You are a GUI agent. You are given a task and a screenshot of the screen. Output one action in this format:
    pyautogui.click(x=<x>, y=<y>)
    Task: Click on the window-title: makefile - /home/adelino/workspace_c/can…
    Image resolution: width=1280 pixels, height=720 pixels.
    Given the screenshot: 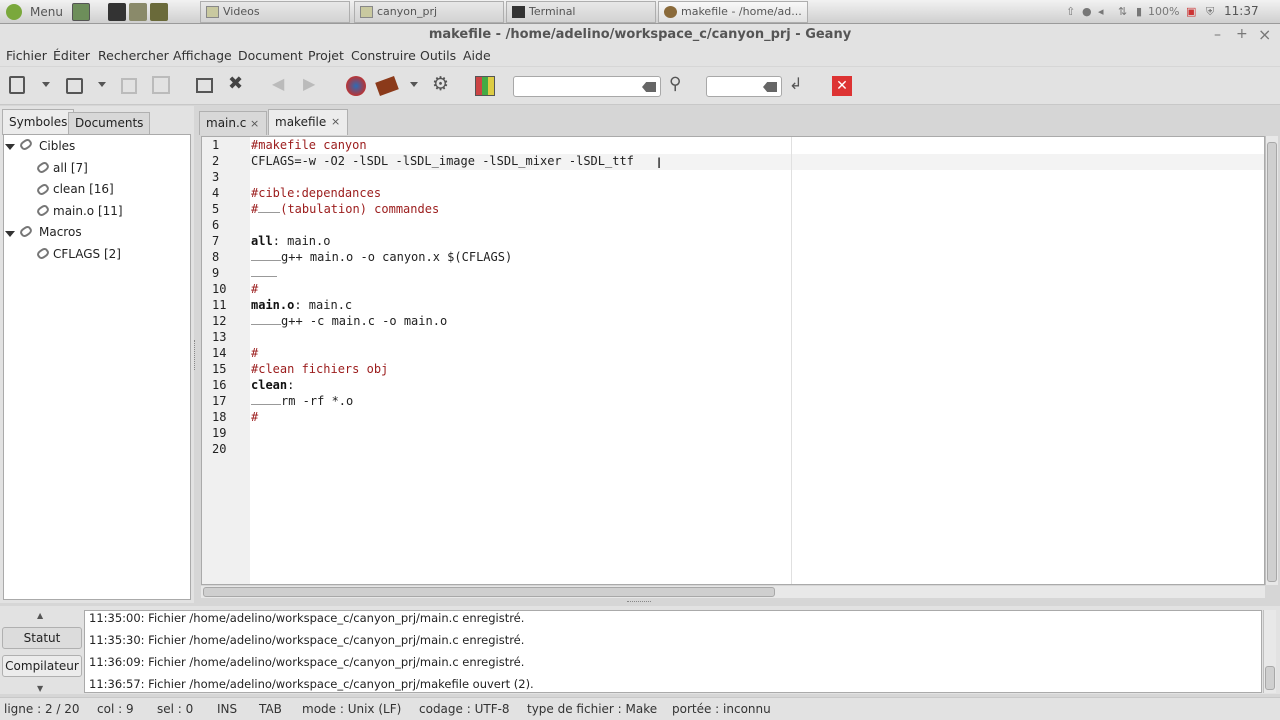 What is the action you would take?
    pyautogui.click(x=640, y=34)
    